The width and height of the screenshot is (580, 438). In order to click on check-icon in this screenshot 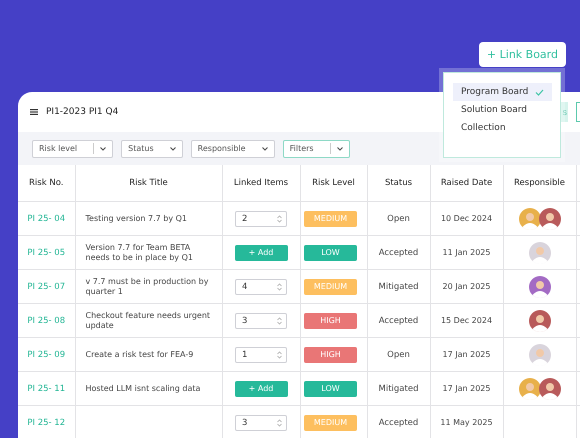, I will do `click(539, 92)`.